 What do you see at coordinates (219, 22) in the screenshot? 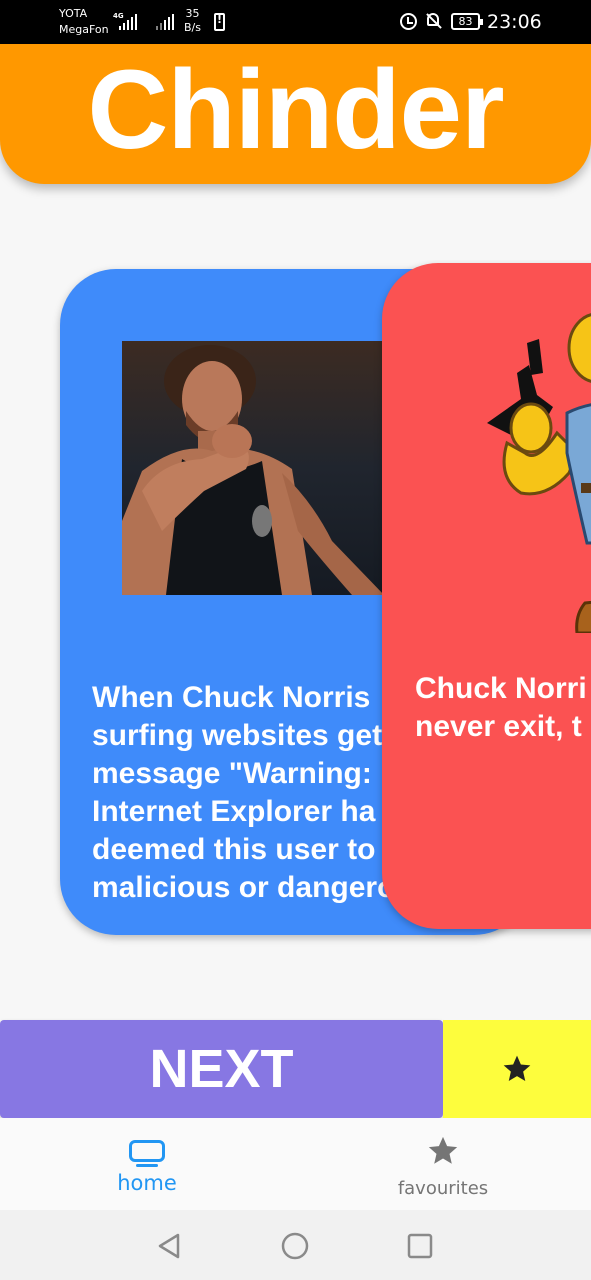
I see `sim-alert-icon` at bounding box center [219, 22].